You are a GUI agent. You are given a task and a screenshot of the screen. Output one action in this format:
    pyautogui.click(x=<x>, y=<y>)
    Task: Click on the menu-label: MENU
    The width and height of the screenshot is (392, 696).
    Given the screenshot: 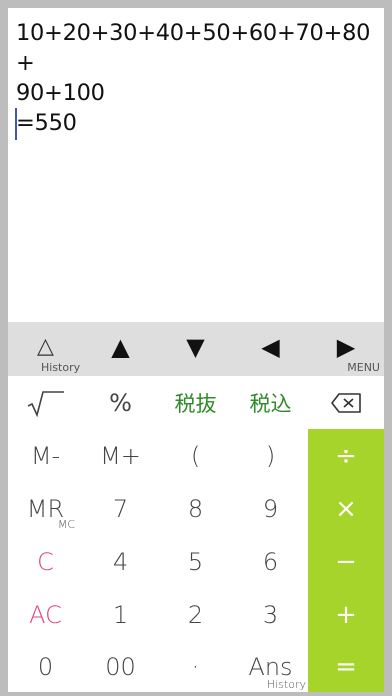 What is the action you would take?
    pyautogui.click(x=363, y=367)
    